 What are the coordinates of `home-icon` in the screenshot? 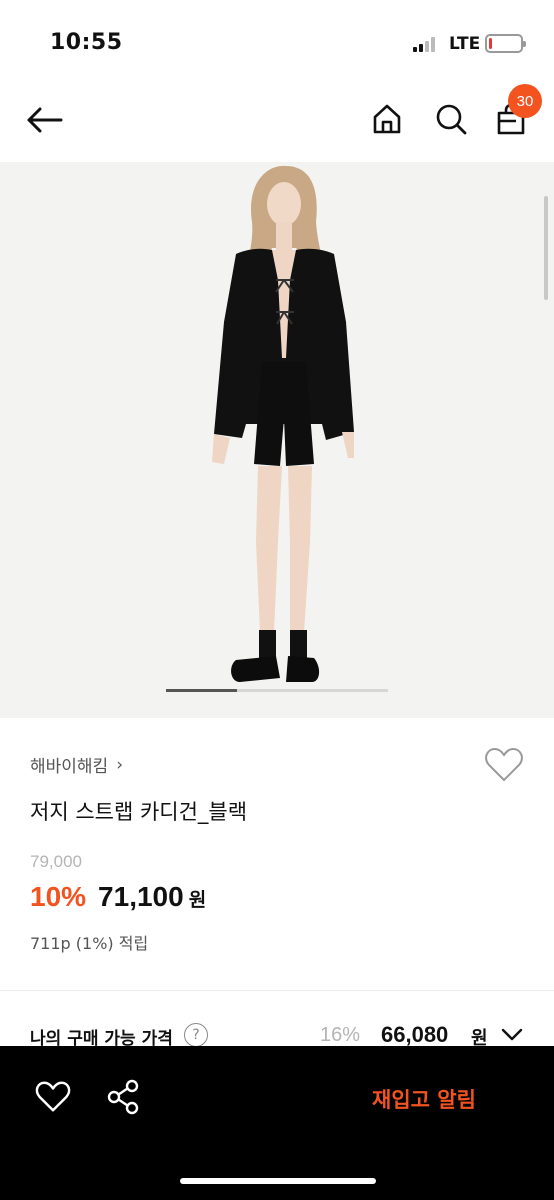 It's located at (387, 119).